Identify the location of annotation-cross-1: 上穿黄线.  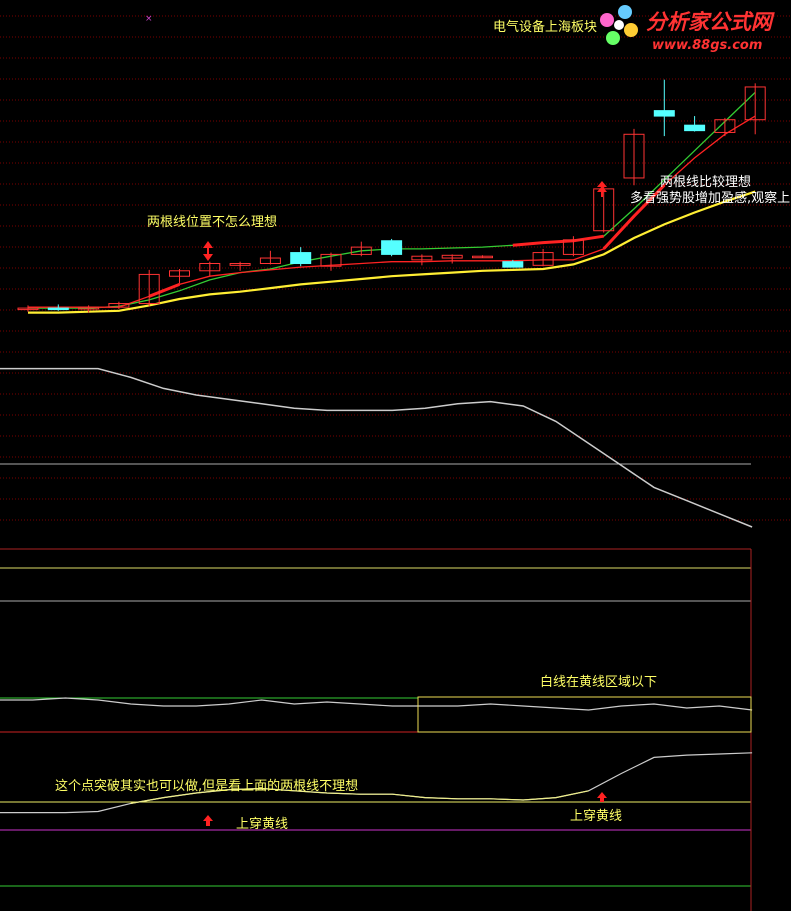
(262, 824).